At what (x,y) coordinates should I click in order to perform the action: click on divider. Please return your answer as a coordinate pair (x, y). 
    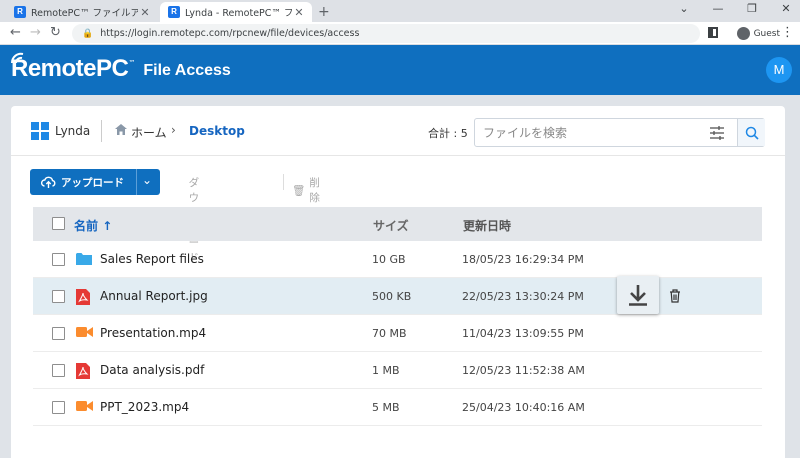
    Looking at the image, I should click on (101, 131).